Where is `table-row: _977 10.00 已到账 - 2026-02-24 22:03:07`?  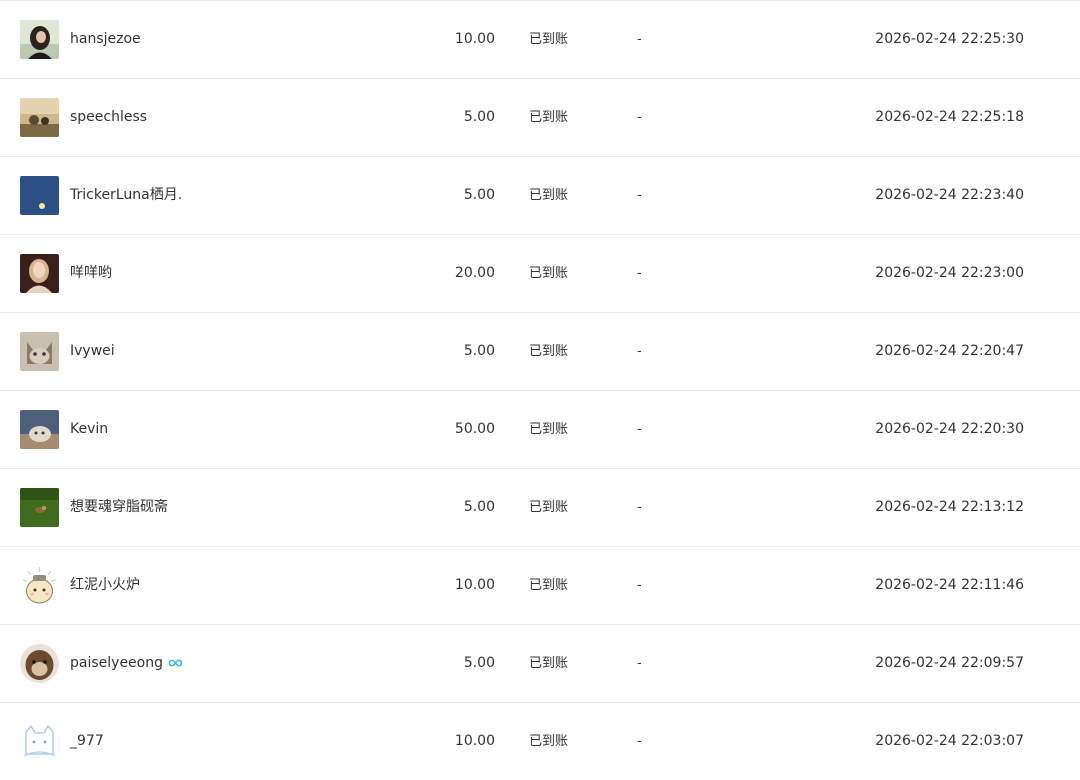 table-row: _977 10.00 已到账 - 2026-02-24 22:03:07 is located at coordinates (540, 741).